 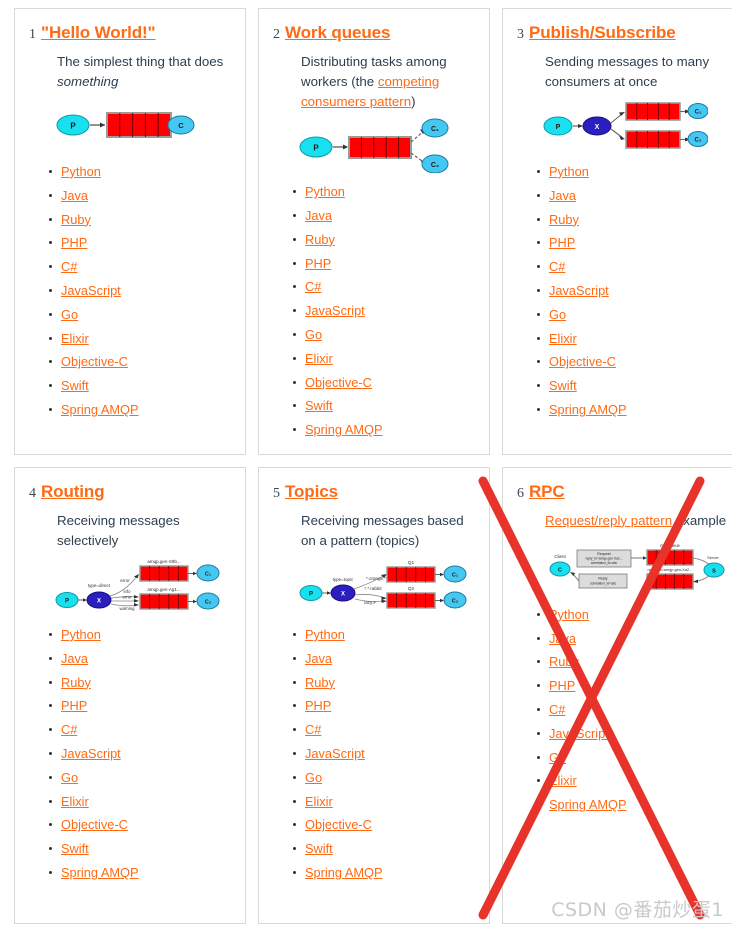 I want to click on card-title-link: Topics, so click(x=311, y=492).